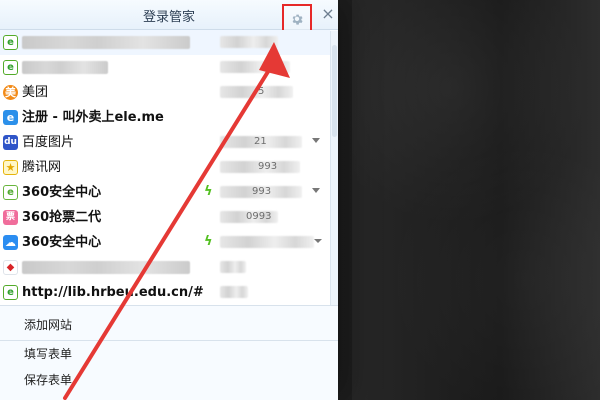 Image resolution: width=600 pixels, height=400 pixels. I want to click on register-icon: e, so click(10, 117).